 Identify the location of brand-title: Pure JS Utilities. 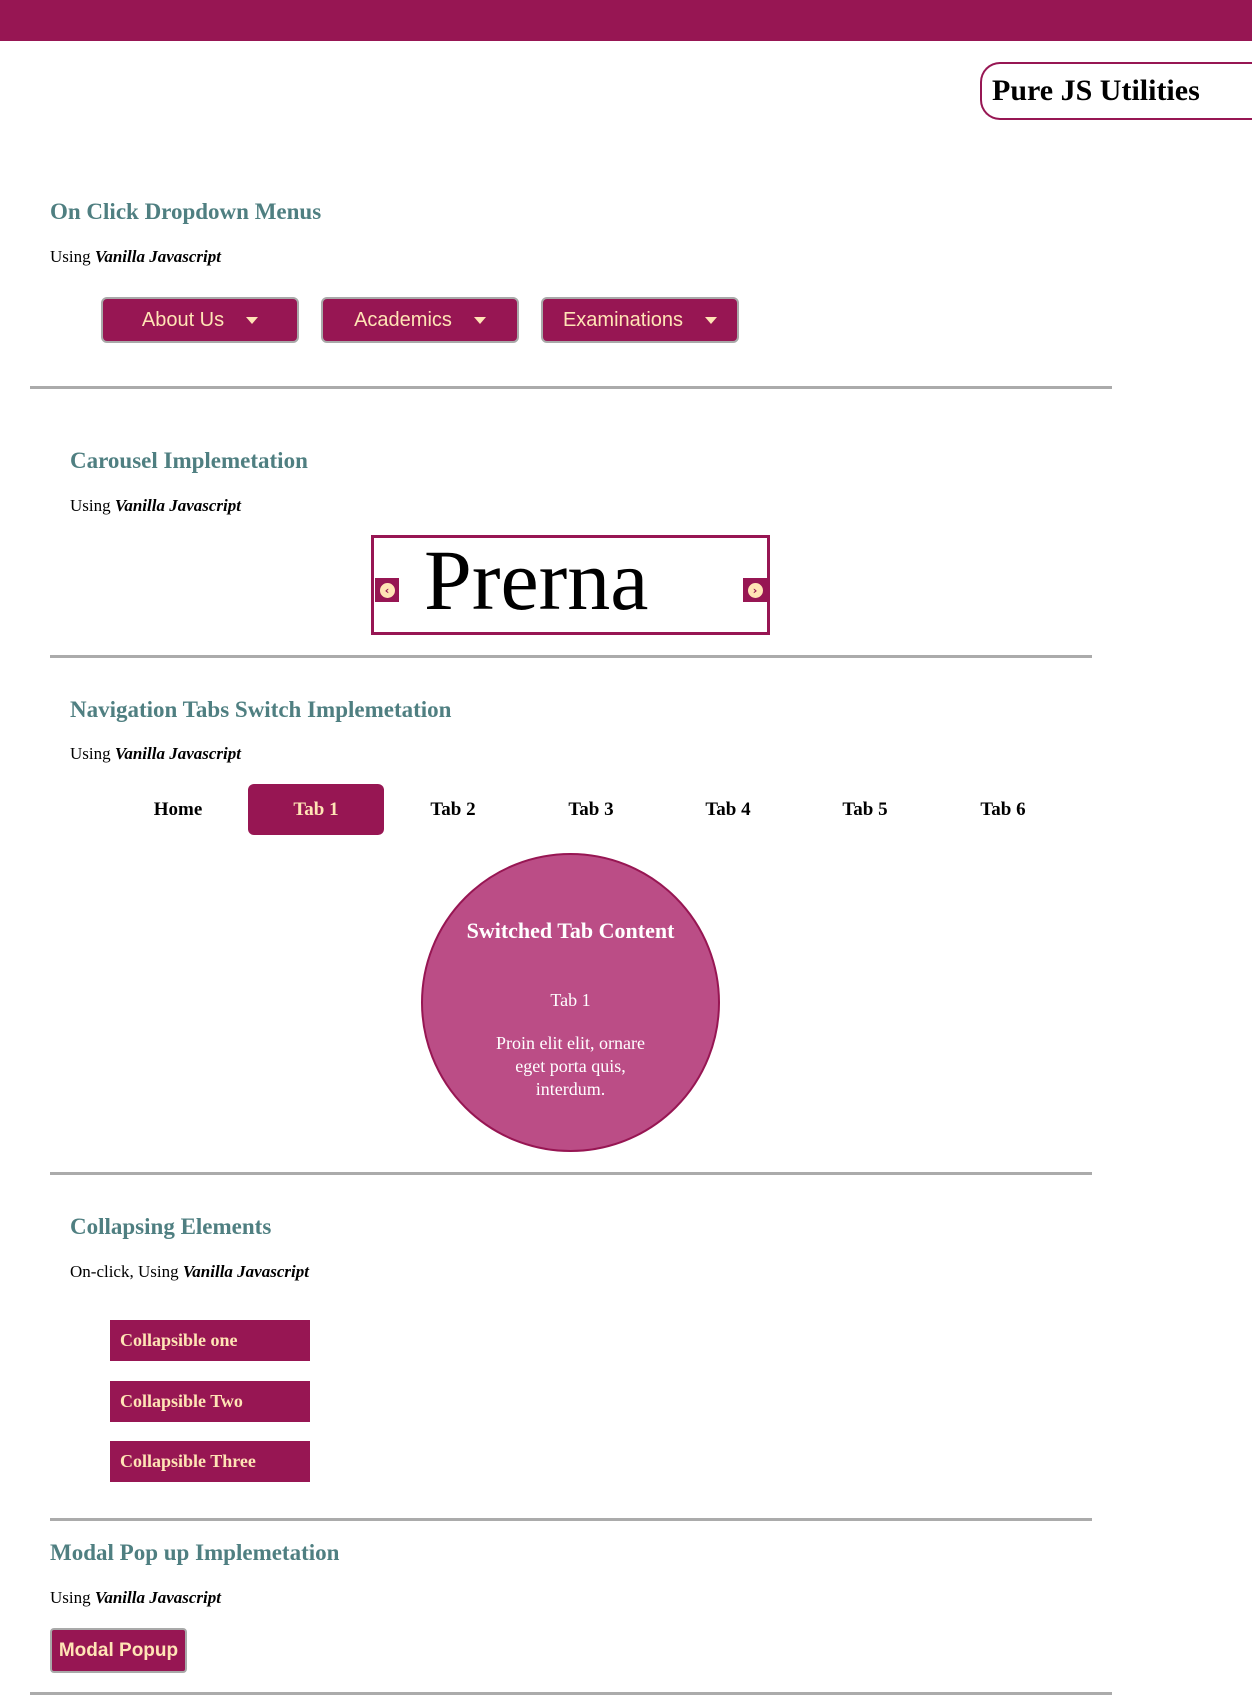
(1116, 91).